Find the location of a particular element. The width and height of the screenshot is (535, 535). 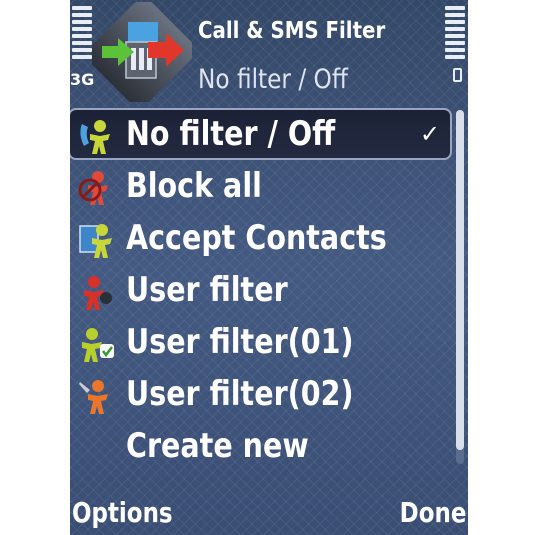

current-filter-status: No filter / Off is located at coordinates (273, 79).